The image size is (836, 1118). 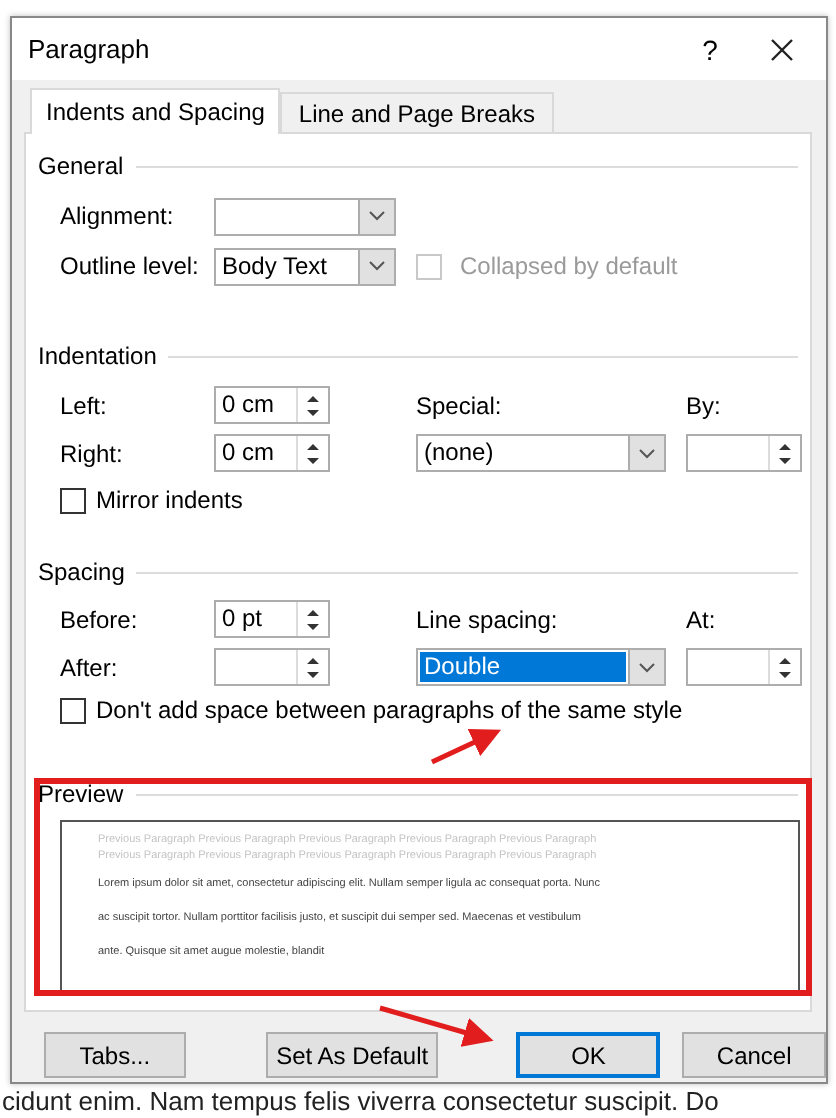 I want to click on field-label: Left:, so click(x=84, y=405).